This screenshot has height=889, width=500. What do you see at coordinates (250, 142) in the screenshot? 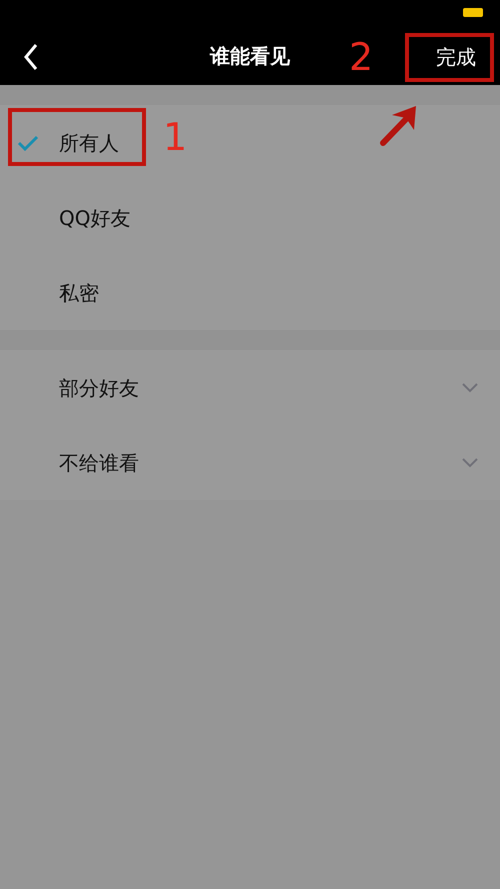
I see `option-row: 所有人 1` at bounding box center [250, 142].